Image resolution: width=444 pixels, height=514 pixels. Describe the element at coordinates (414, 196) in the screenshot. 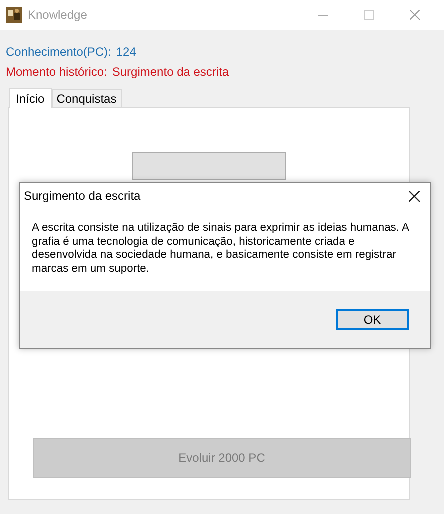

I see `close-icon` at that location.